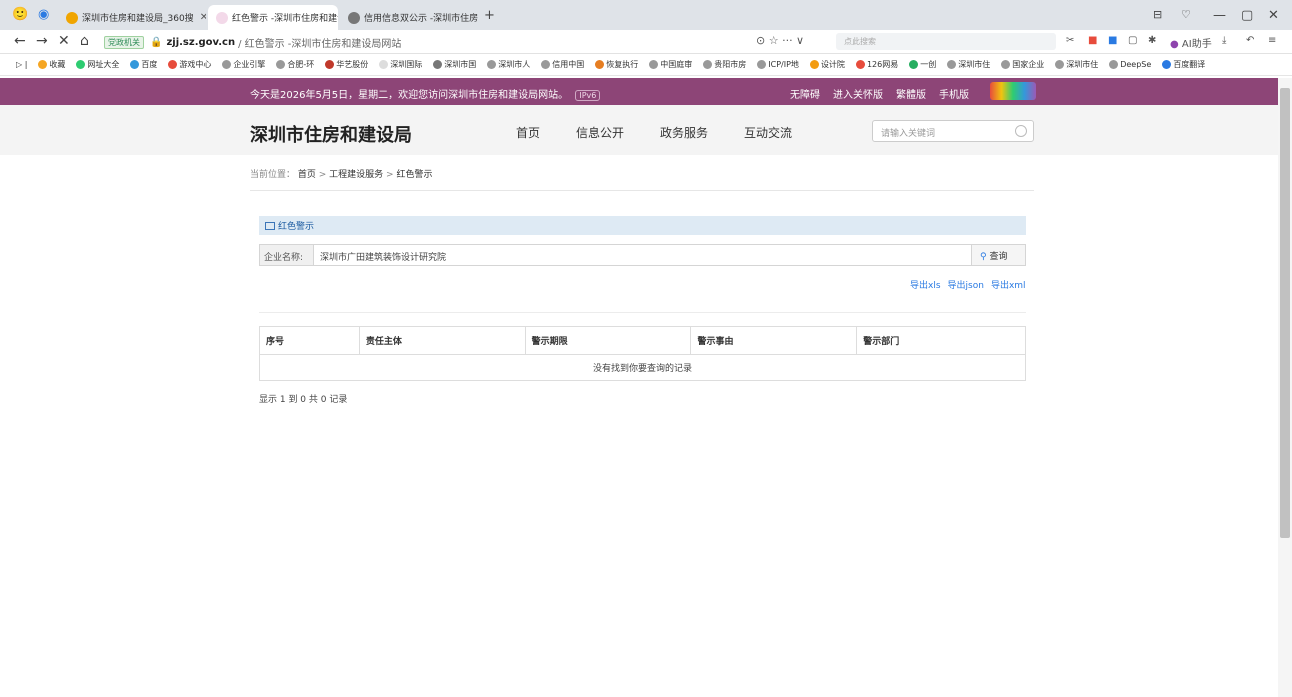 The width and height of the screenshot is (1292, 697). Describe the element at coordinates (442, 340) in the screenshot. I see `col-subject: 责任主体` at that location.